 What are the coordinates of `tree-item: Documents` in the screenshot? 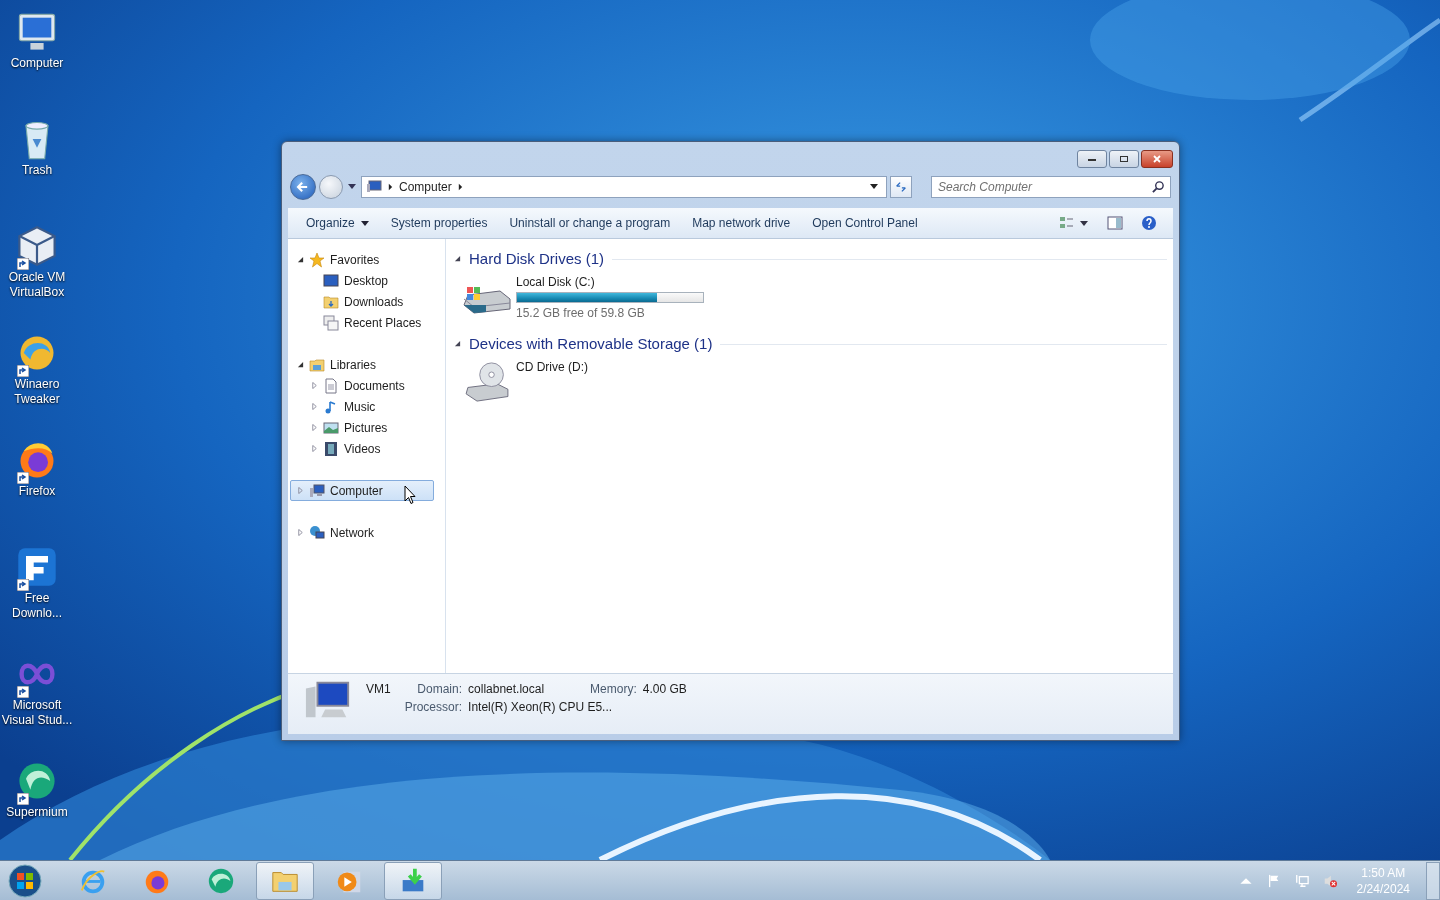 It's located at (362, 385).